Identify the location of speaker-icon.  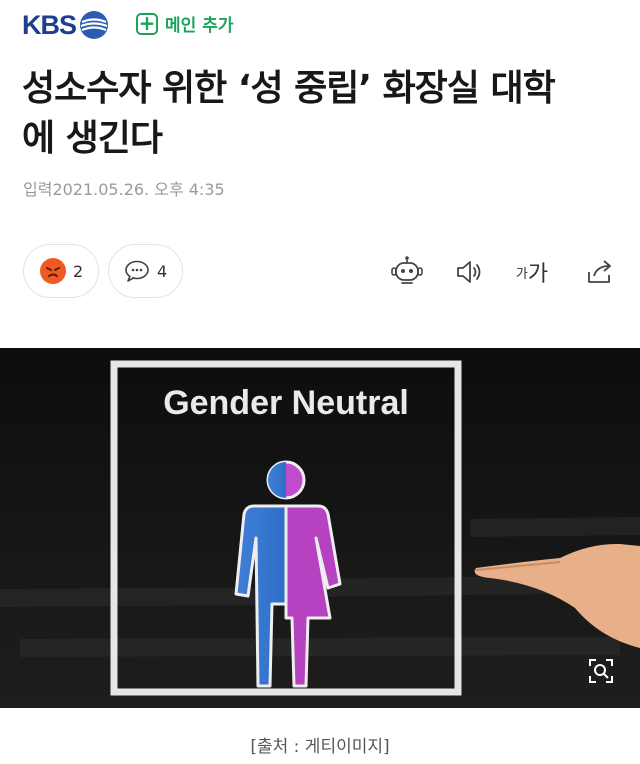
(469, 272).